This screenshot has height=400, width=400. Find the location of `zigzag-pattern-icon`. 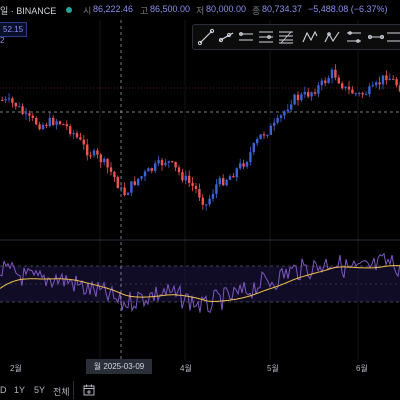

zigzag-pattern-icon is located at coordinates (310, 37).